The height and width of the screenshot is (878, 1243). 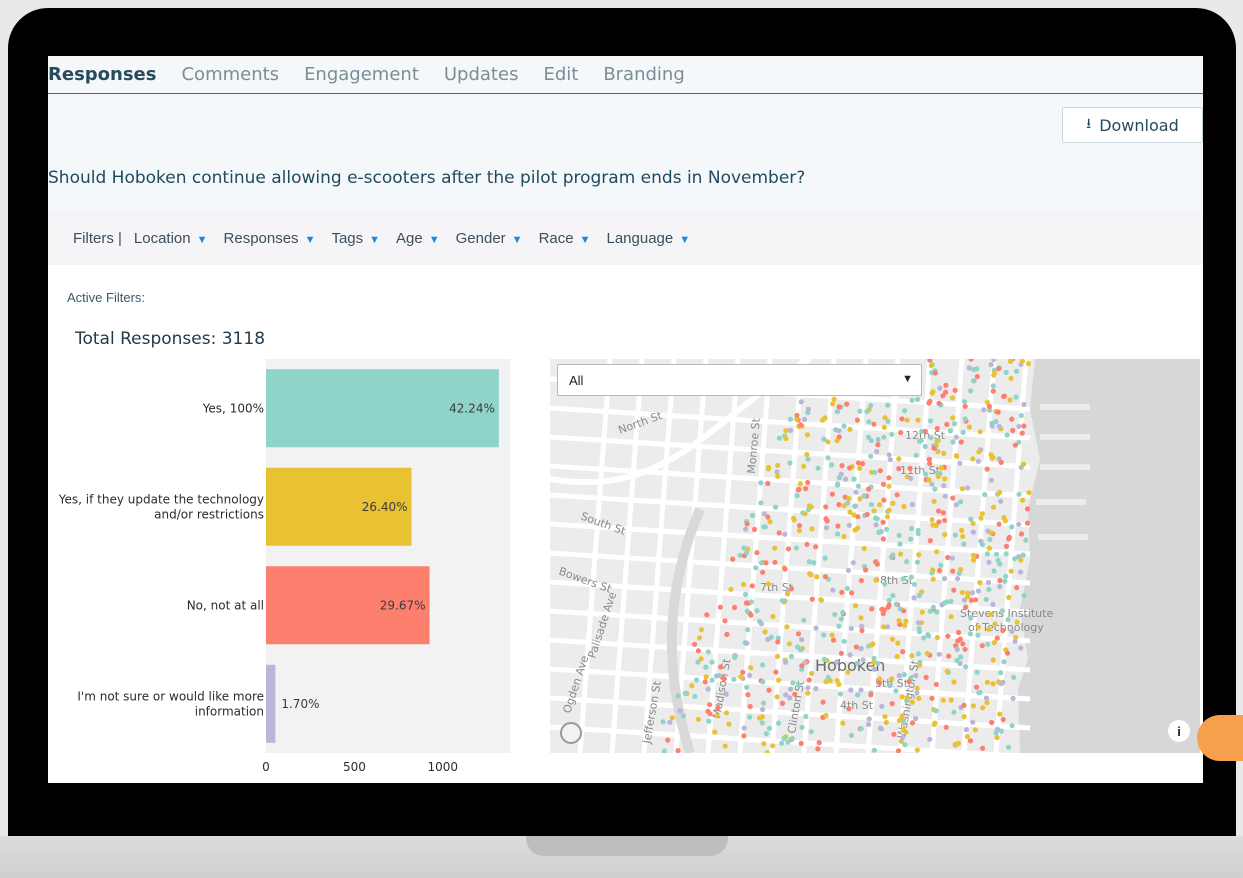 What do you see at coordinates (361, 74) in the screenshot?
I see `tab-engagement: Engagement` at bounding box center [361, 74].